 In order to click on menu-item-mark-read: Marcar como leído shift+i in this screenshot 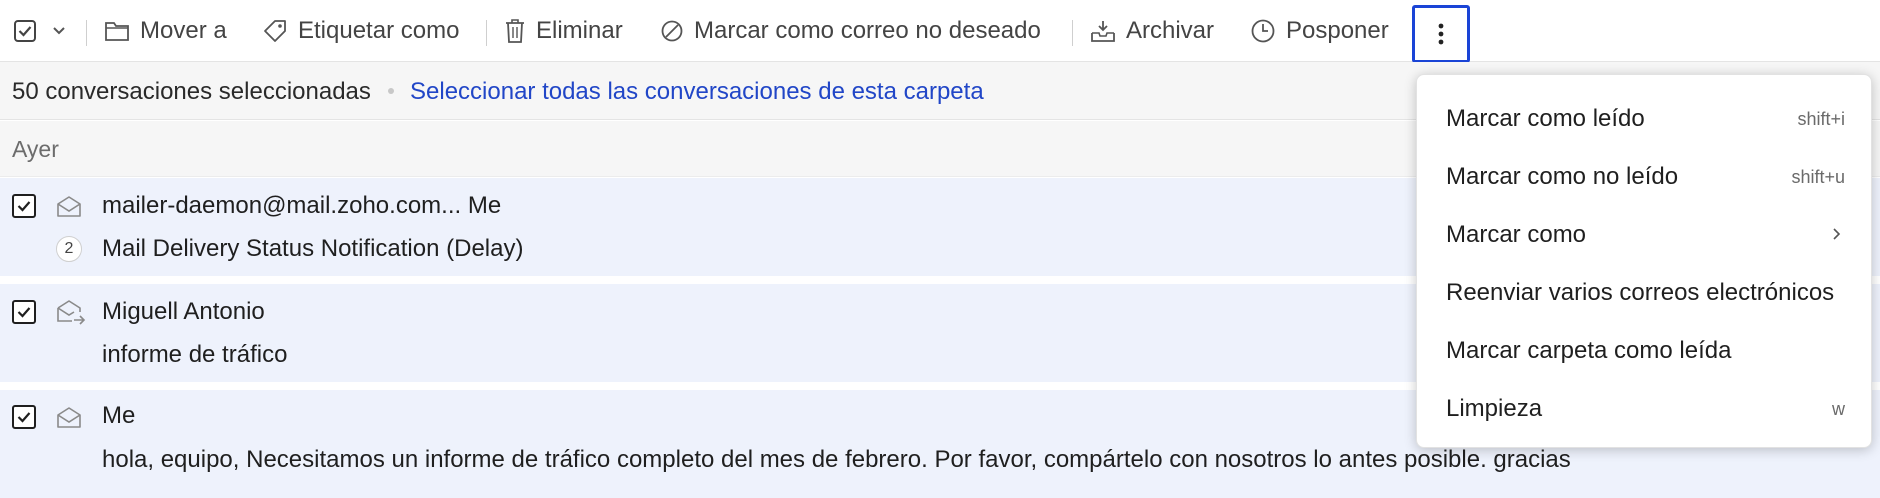, I will do `click(1645, 119)`.